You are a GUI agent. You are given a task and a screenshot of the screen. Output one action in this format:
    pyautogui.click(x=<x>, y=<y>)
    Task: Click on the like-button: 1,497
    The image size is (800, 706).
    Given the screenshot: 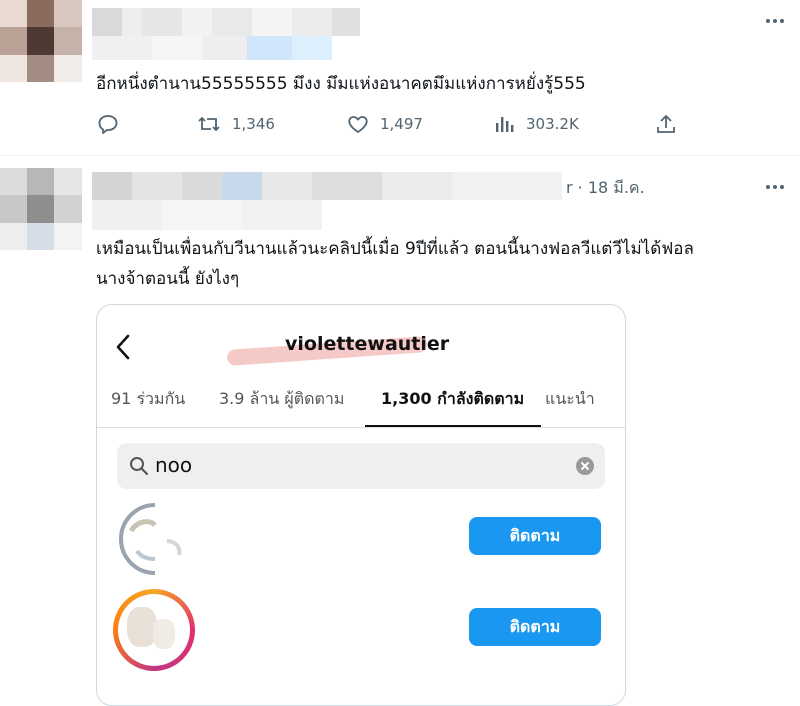 What is the action you would take?
    pyautogui.click(x=384, y=124)
    